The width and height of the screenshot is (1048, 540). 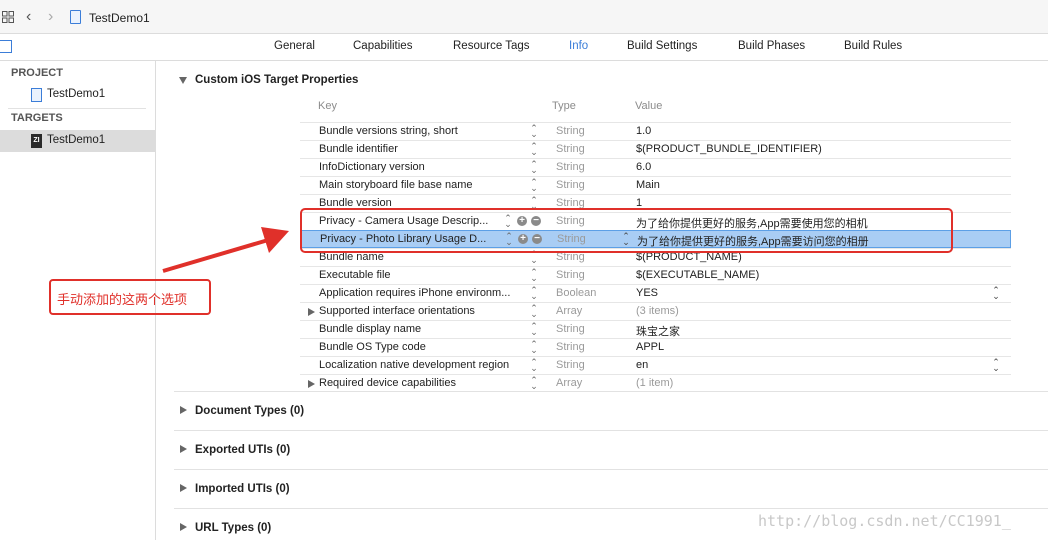 What do you see at coordinates (119, 18) in the screenshot?
I see `breadcrumb-project: TestDemo1` at bounding box center [119, 18].